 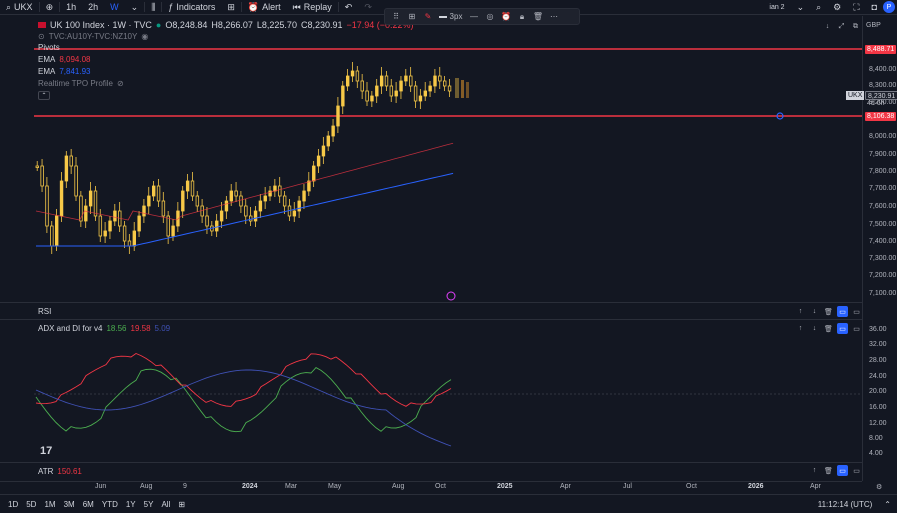 I want to click on atr-legend: ATR 150.61, so click(x=60, y=471).